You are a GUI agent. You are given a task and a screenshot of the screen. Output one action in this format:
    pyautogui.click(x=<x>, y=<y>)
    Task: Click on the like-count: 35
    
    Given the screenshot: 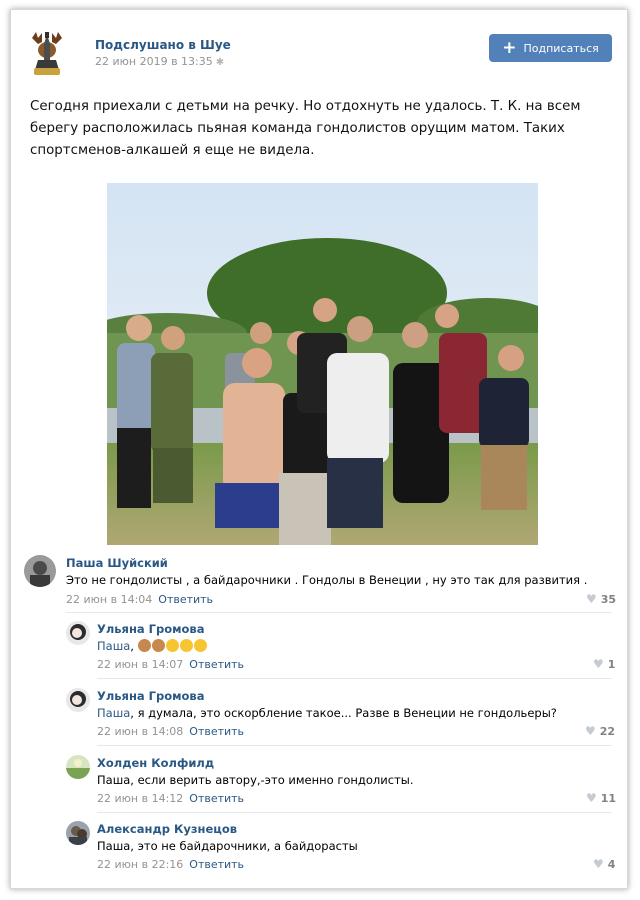 What is the action you would take?
    pyautogui.click(x=608, y=599)
    